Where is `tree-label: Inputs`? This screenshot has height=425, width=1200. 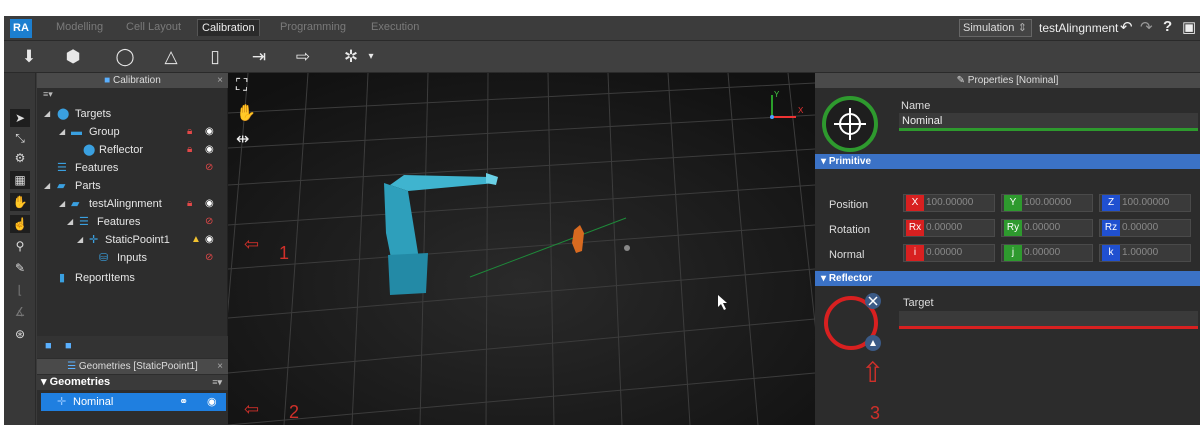 tree-label: Inputs is located at coordinates (132, 258).